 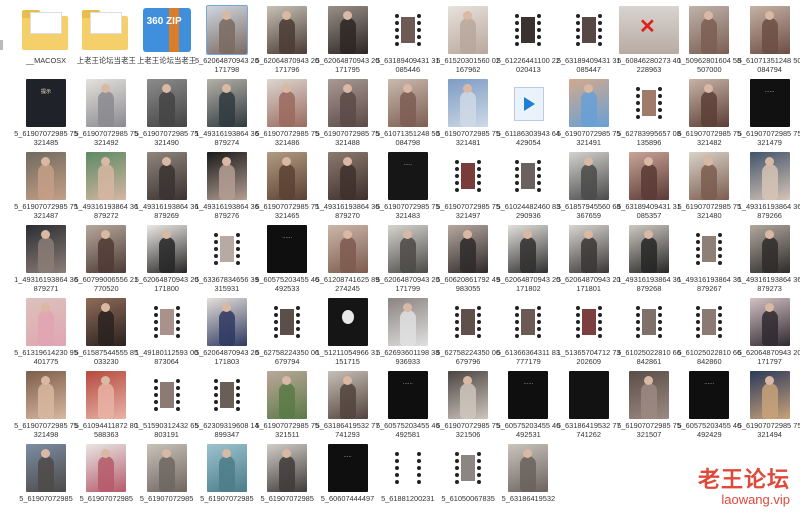 I want to click on file-item: 5_61907072985 75321507, so click(x=649, y=408).